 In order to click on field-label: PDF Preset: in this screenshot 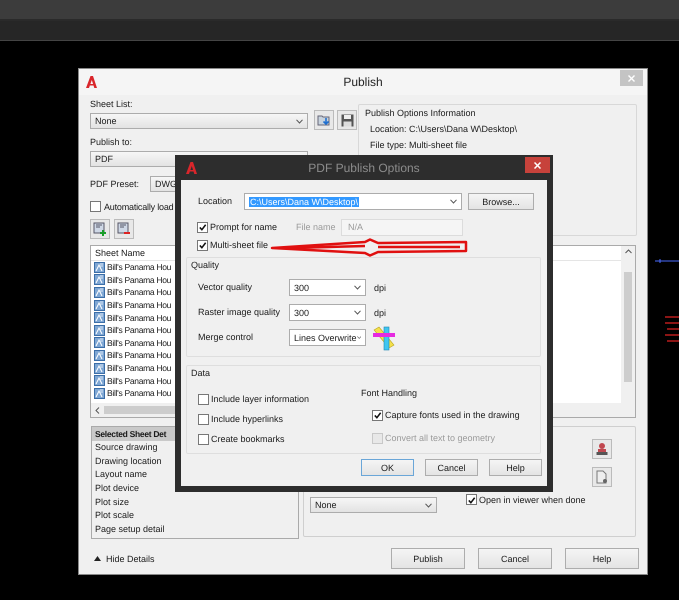, I will do `click(115, 184)`.